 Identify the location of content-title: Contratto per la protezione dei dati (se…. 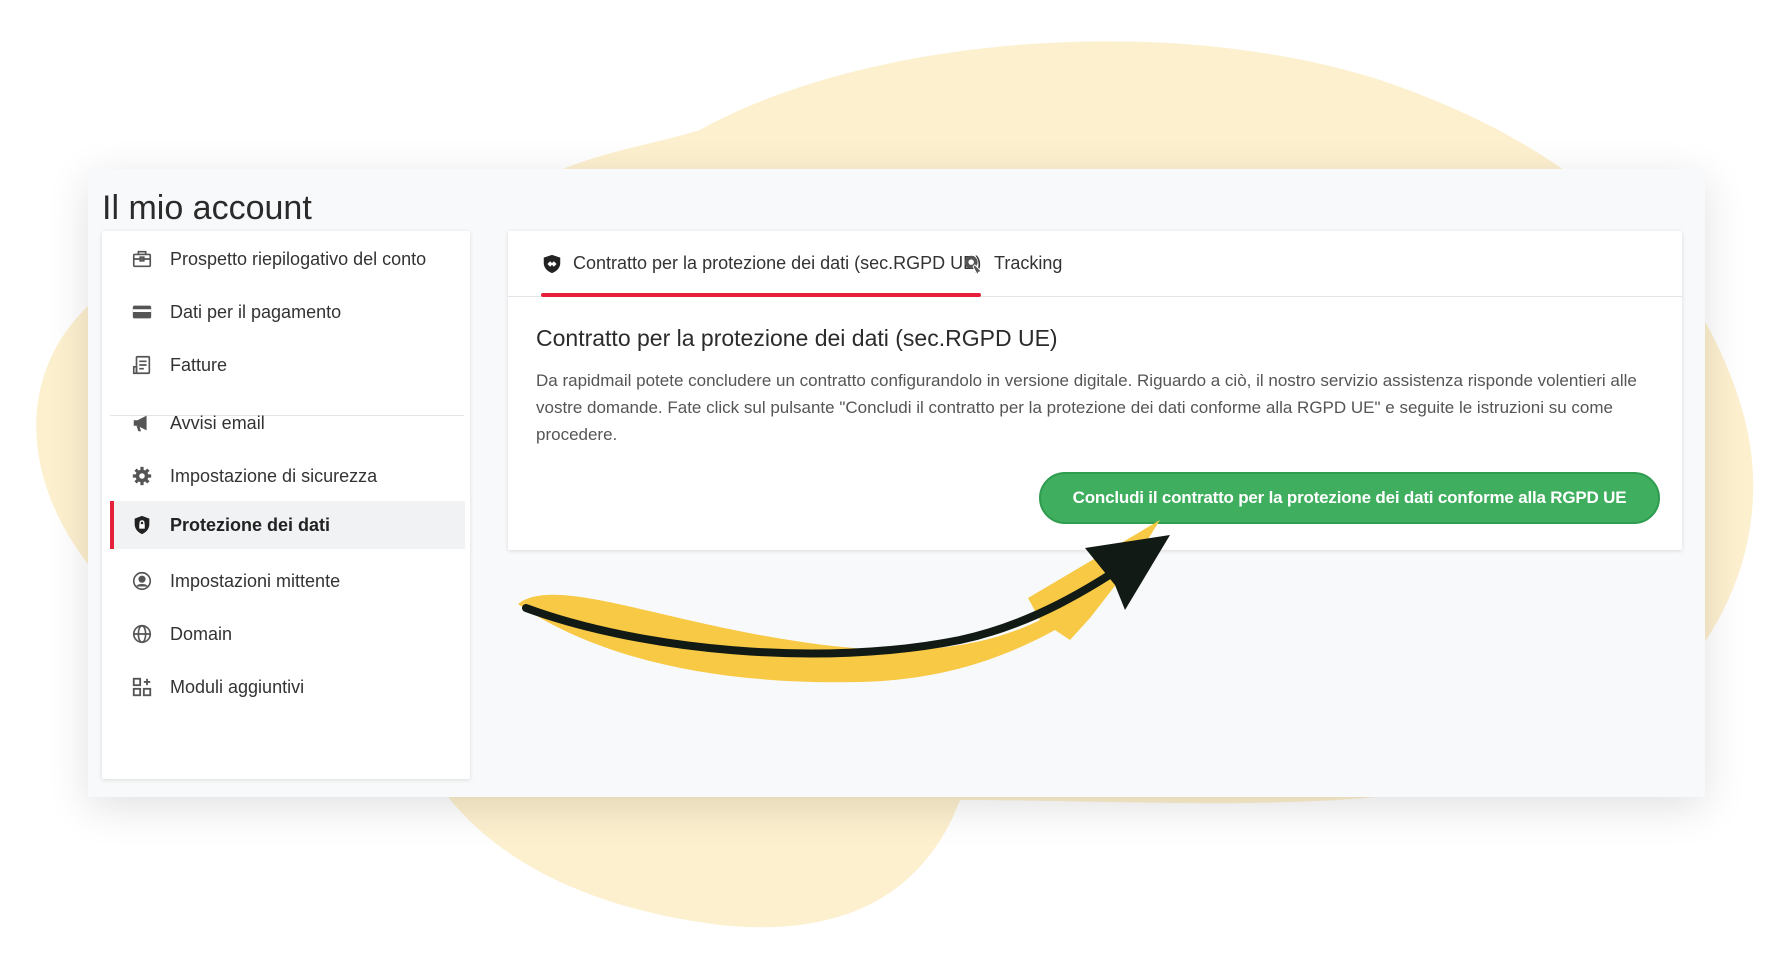
(797, 338).